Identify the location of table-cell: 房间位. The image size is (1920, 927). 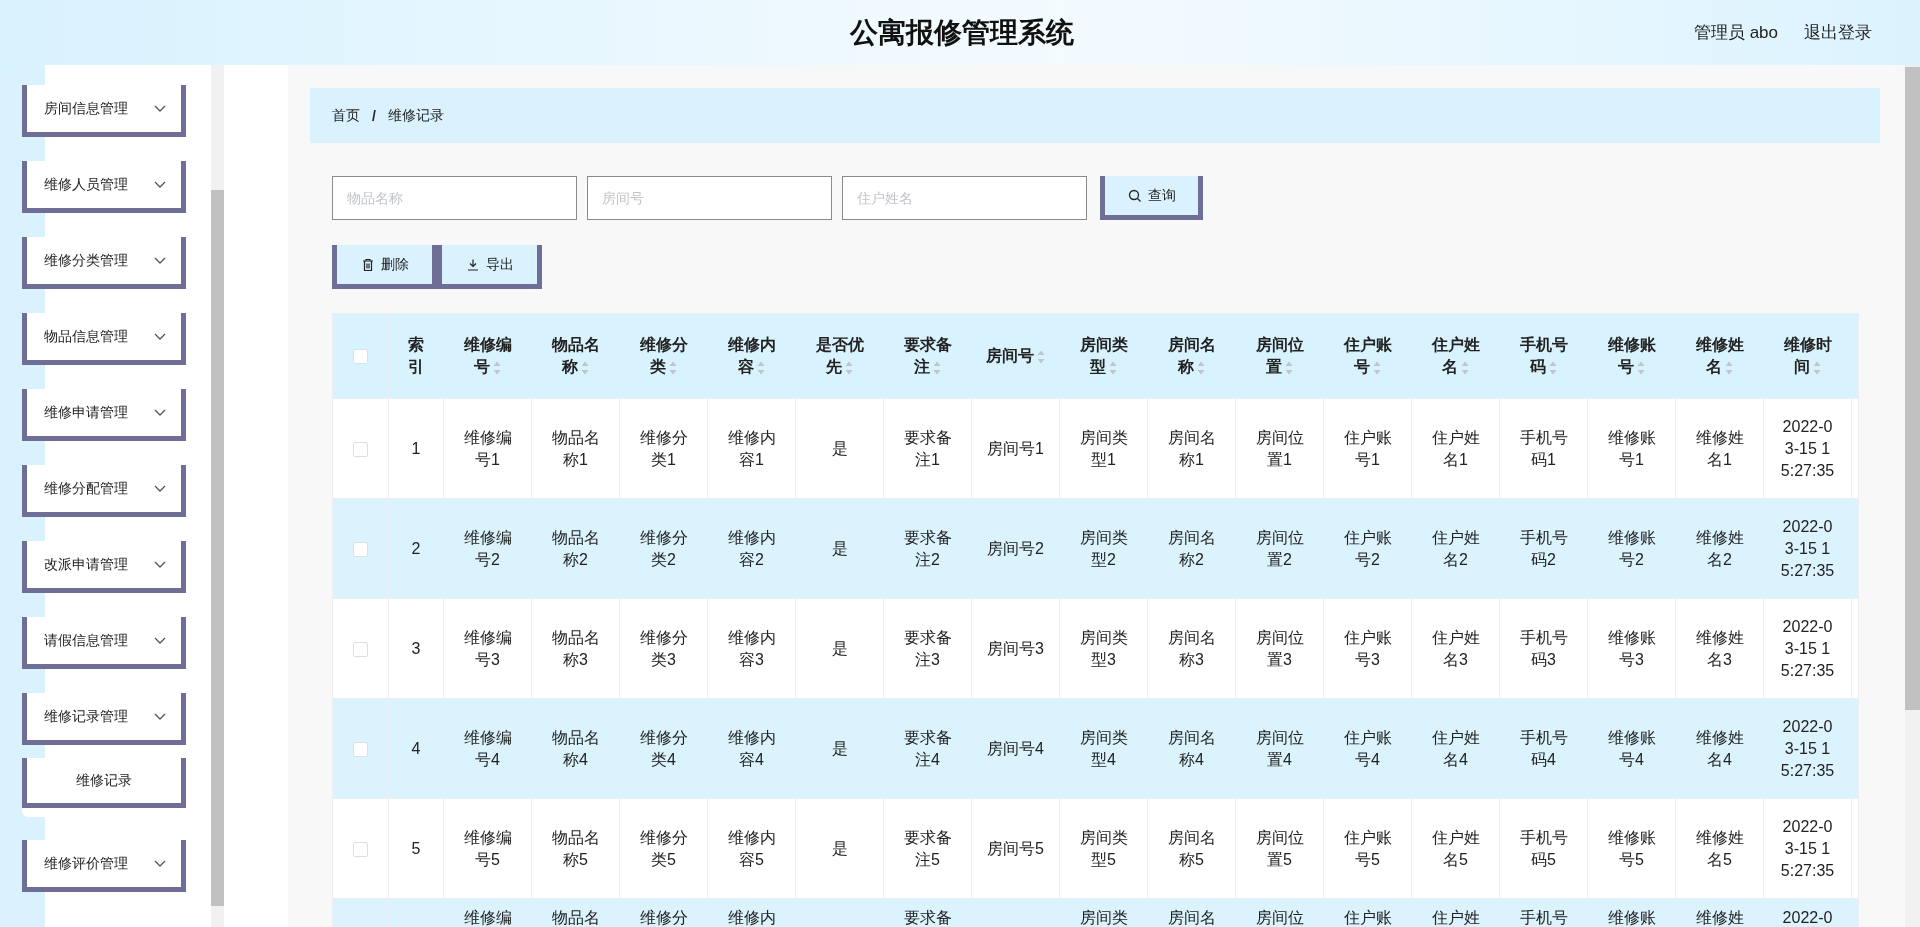
(1279, 912).